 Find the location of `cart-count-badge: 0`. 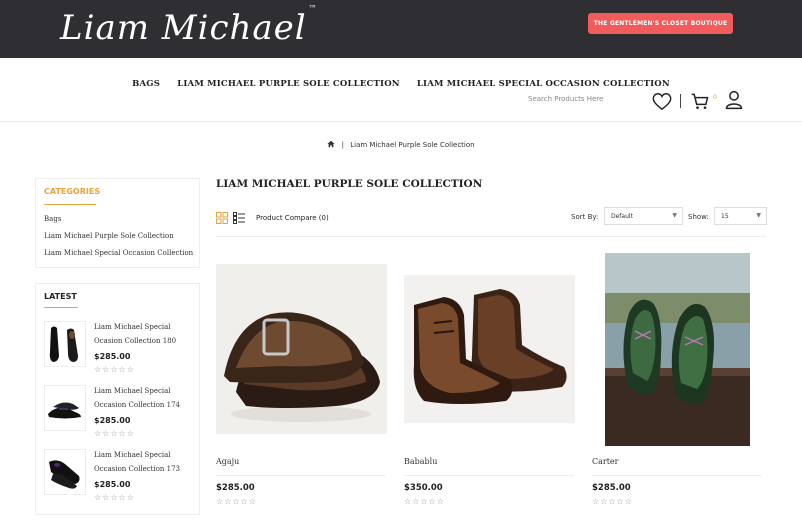

cart-count-badge: 0 is located at coordinates (715, 97).